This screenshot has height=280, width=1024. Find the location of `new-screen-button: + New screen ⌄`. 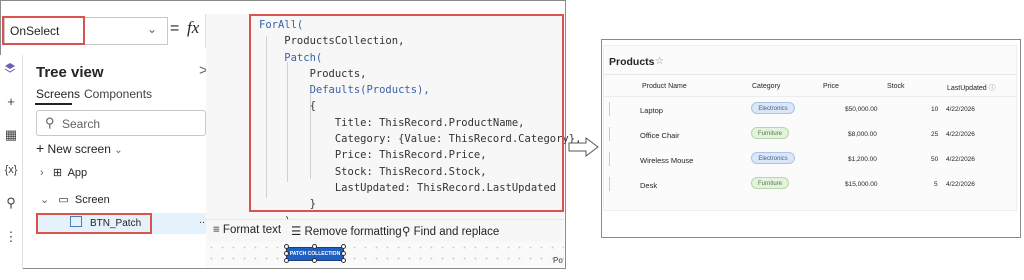

new-screen-button: + New screen ⌄ is located at coordinates (79, 148).